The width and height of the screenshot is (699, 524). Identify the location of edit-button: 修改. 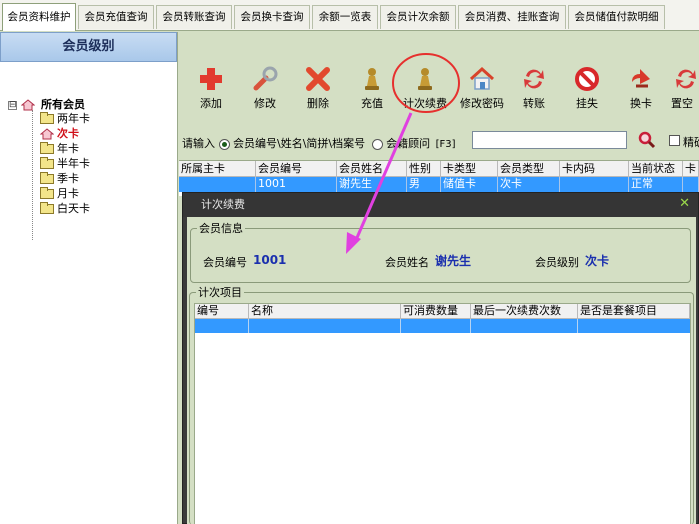
(265, 89).